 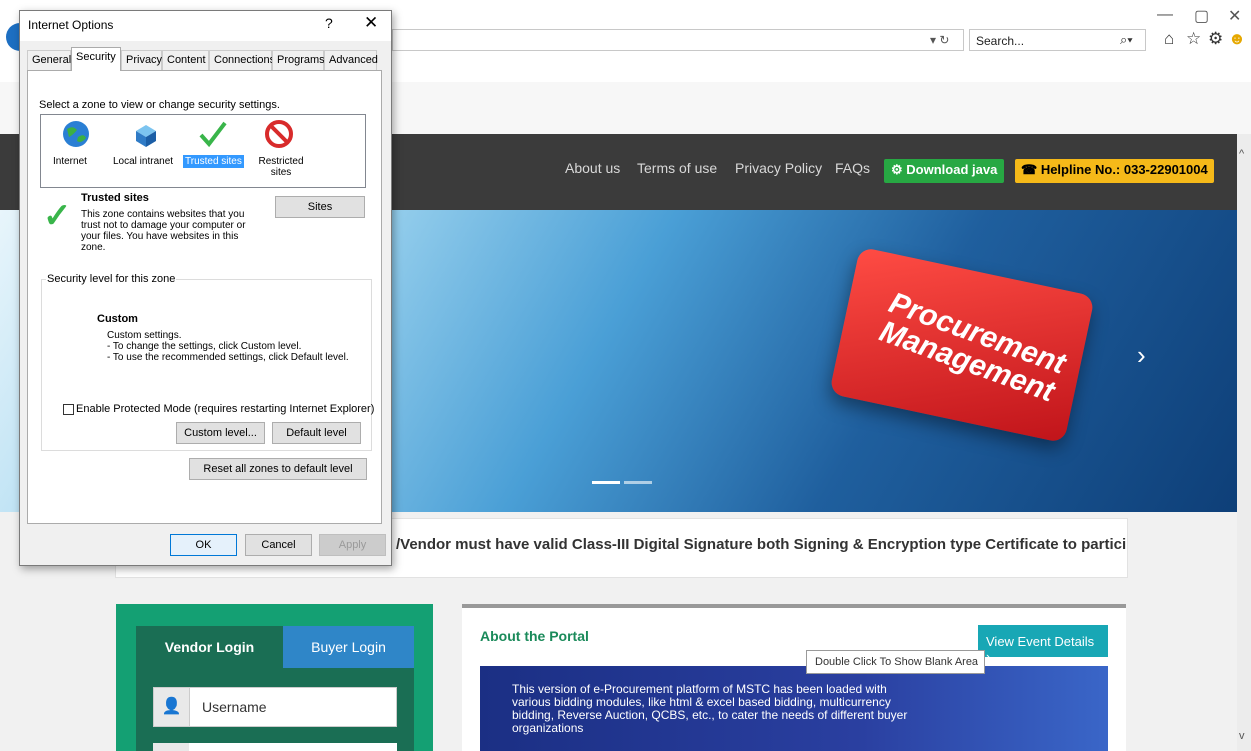 What do you see at coordinates (348, 647) in the screenshot?
I see `tab-buyer-login: Buyer Login` at bounding box center [348, 647].